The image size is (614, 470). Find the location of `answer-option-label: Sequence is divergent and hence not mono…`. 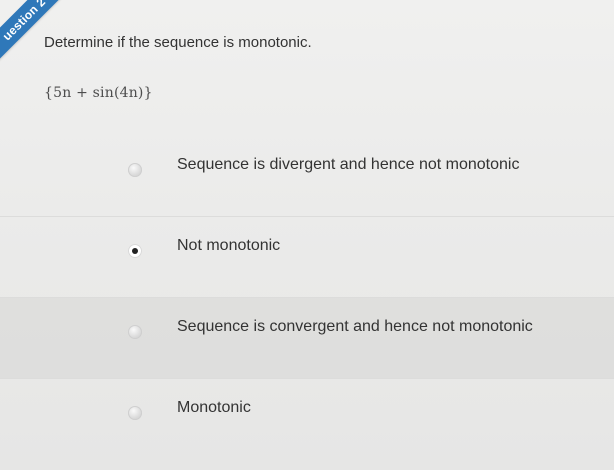

answer-option-label: Sequence is divergent and hence not mono… is located at coordinates (348, 165).